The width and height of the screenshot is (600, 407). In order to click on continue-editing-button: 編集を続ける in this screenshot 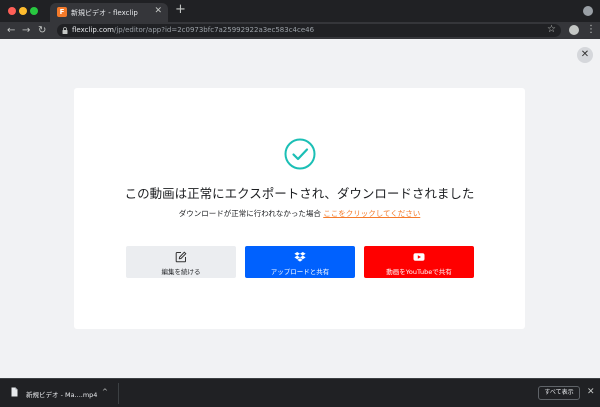, I will do `click(181, 262)`.